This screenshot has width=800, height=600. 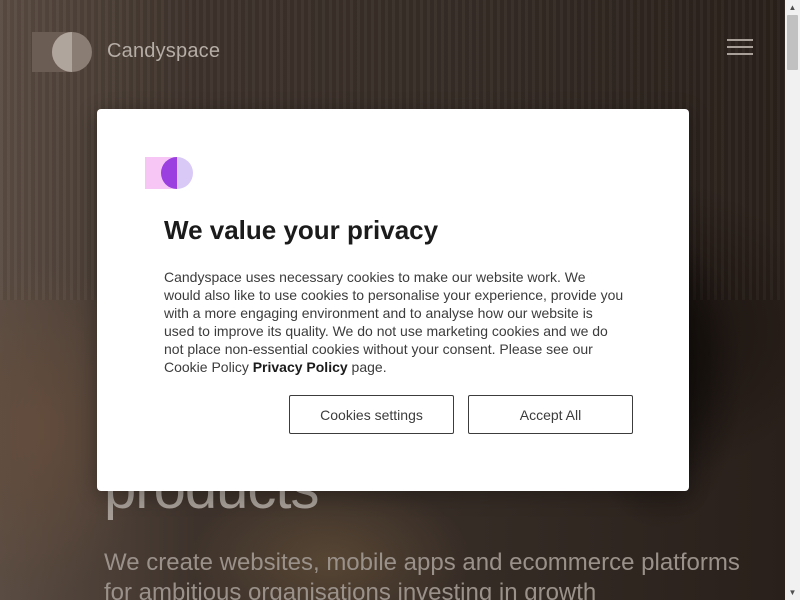 What do you see at coordinates (792, 42) in the screenshot?
I see `scrollbar-thumb` at bounding box center [792, 42].